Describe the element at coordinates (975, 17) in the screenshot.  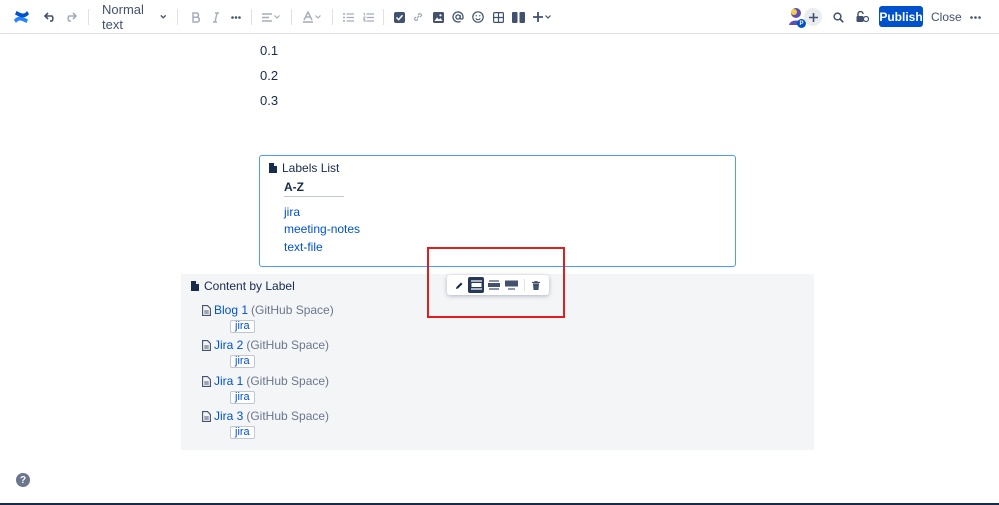
I see `more-options-icon` at that location.